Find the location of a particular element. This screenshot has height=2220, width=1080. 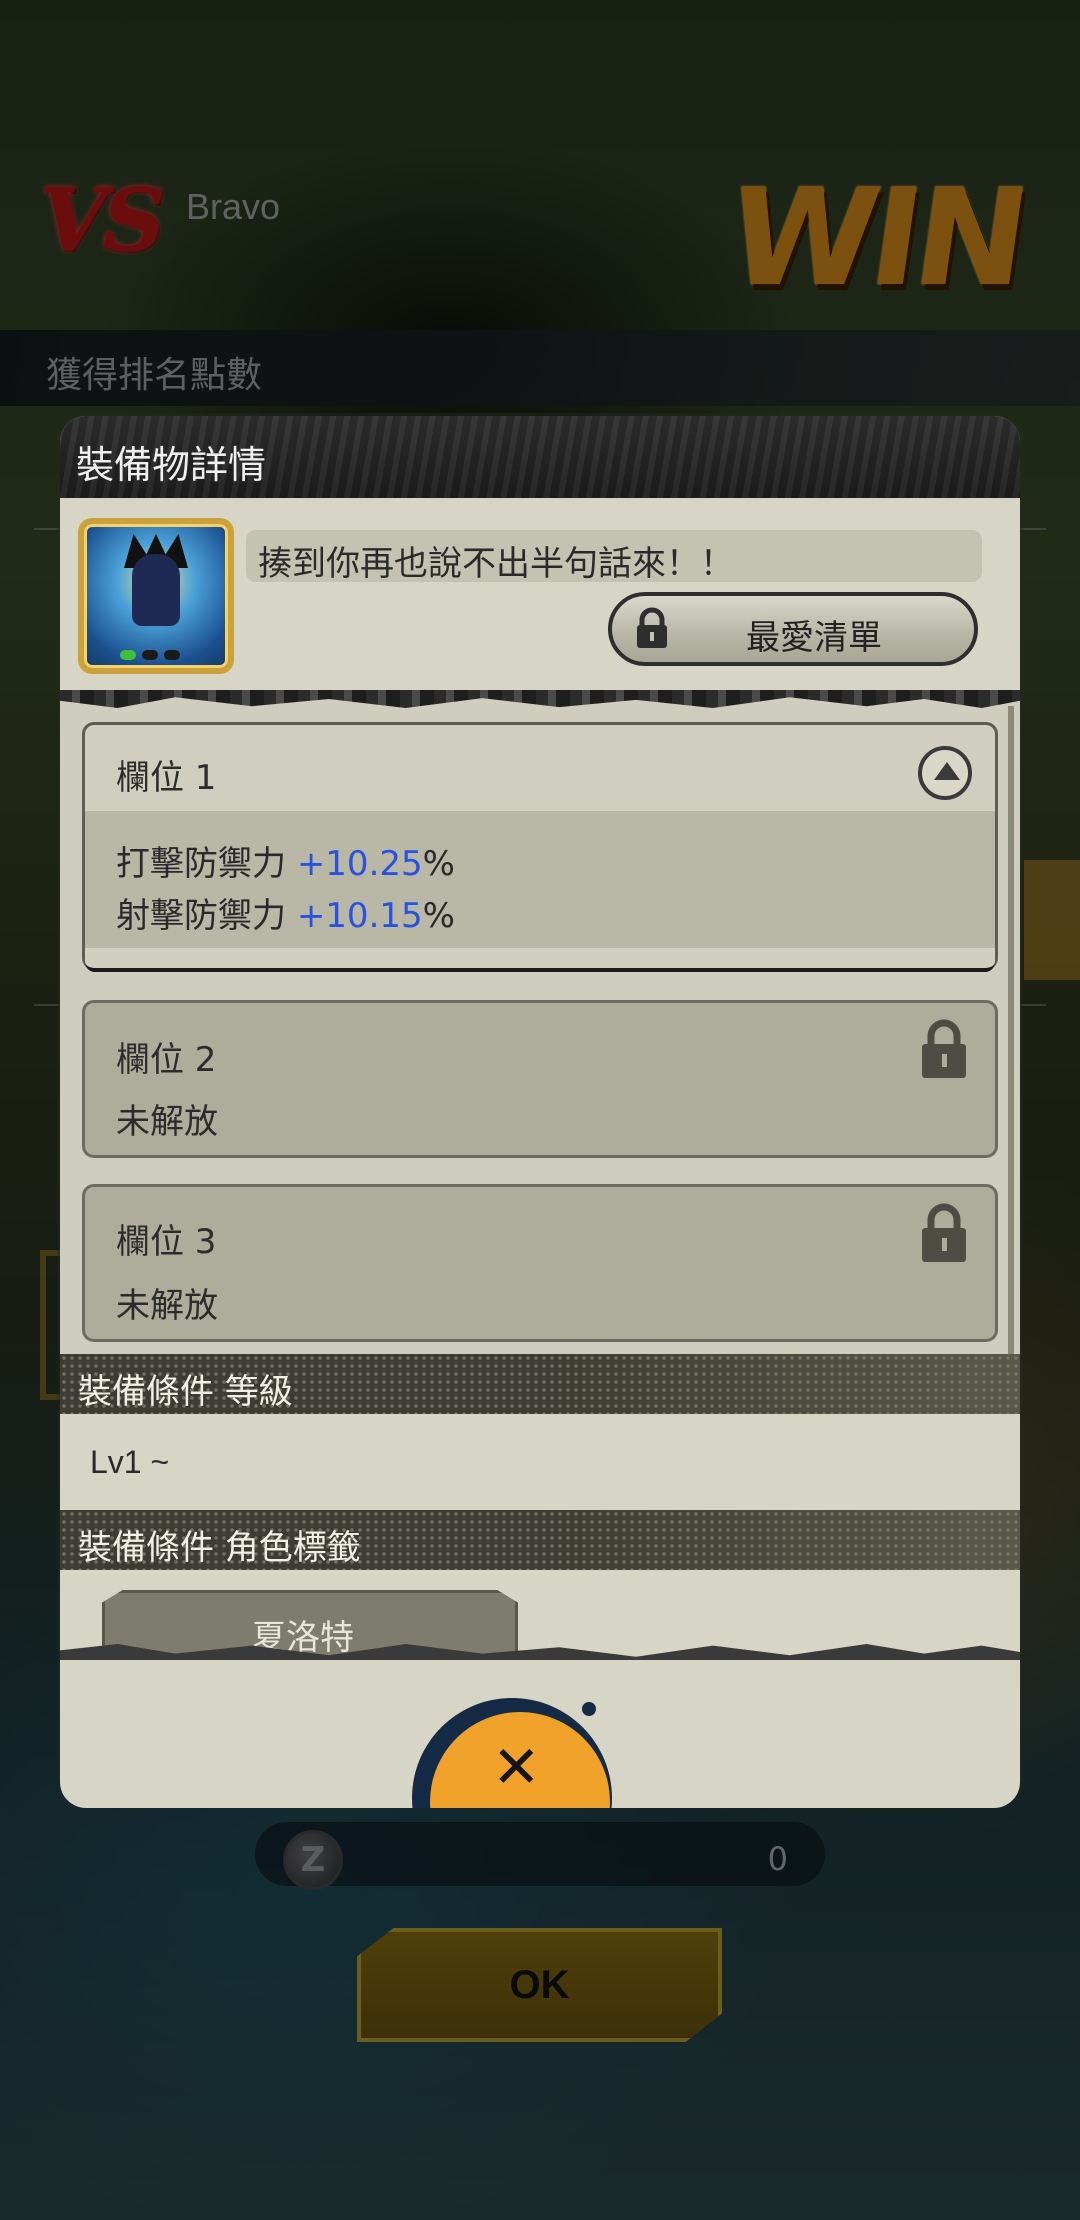

slot-3-title: 欄位 3 is located at coordinates (166, 1242).